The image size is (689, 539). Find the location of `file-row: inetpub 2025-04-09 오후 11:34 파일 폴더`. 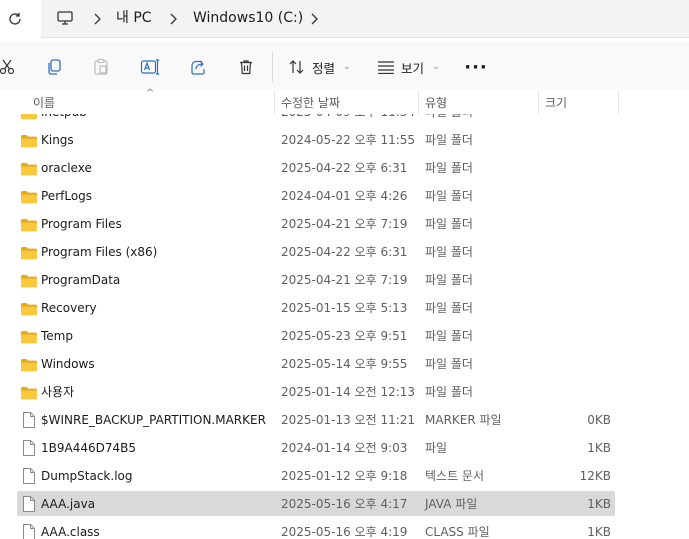

file-row: inetpub 2025-04-09 오후 11:34 파일 폴더 is located at coordinates (344, 120).